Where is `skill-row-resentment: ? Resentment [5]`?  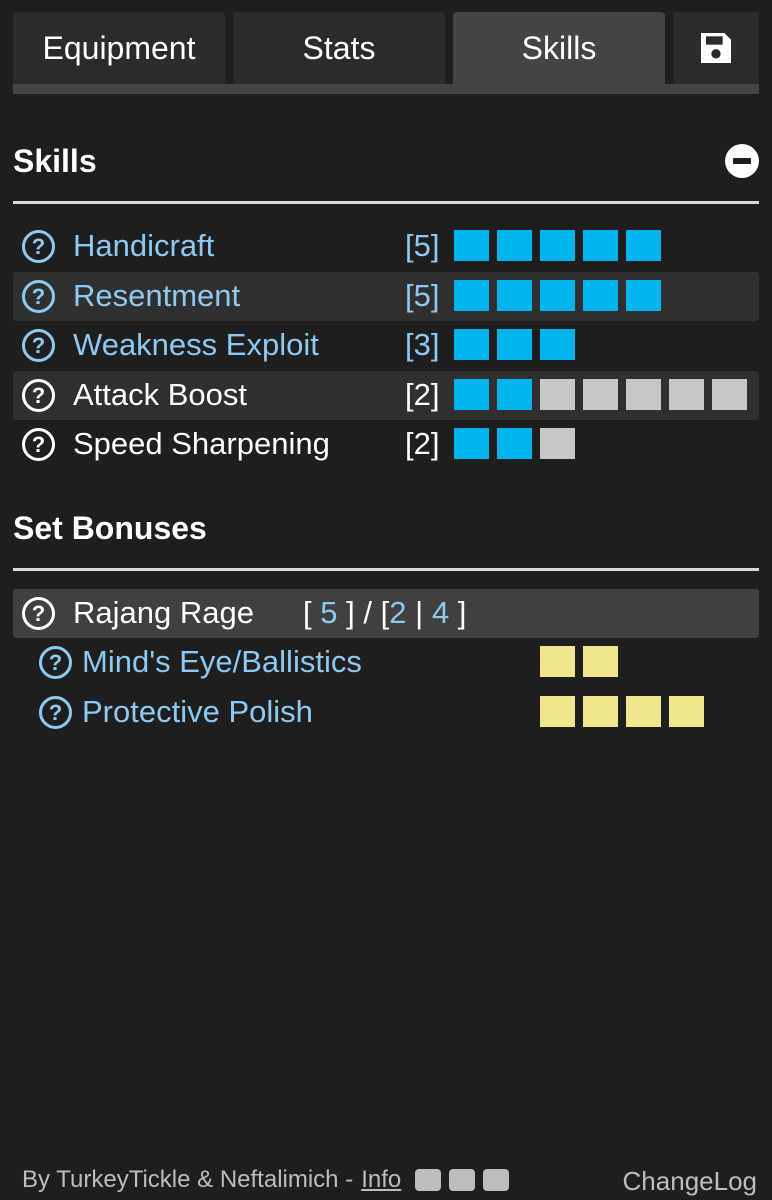
skill-row-resentment: ? Resentment [5] is located at coordinates (386, 296).